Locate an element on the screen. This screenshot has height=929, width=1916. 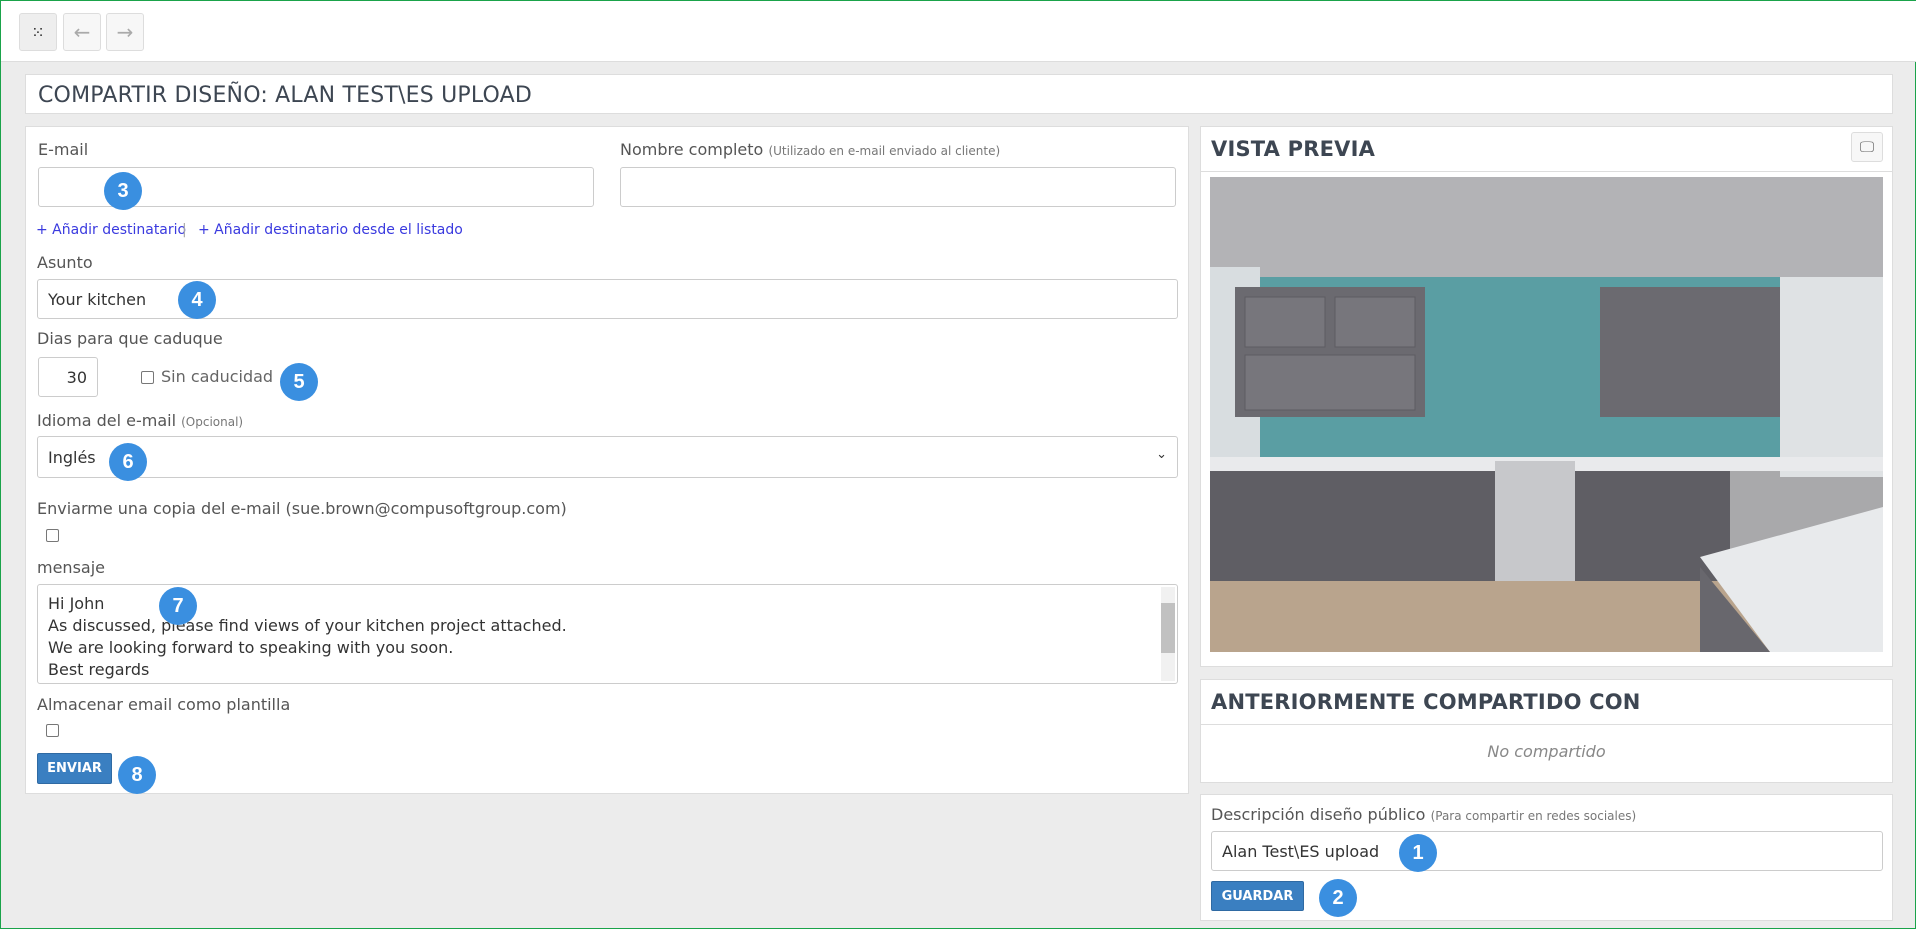
public-hint: (Para compartir en redes sociales) is located at coordinates (1533, 816).